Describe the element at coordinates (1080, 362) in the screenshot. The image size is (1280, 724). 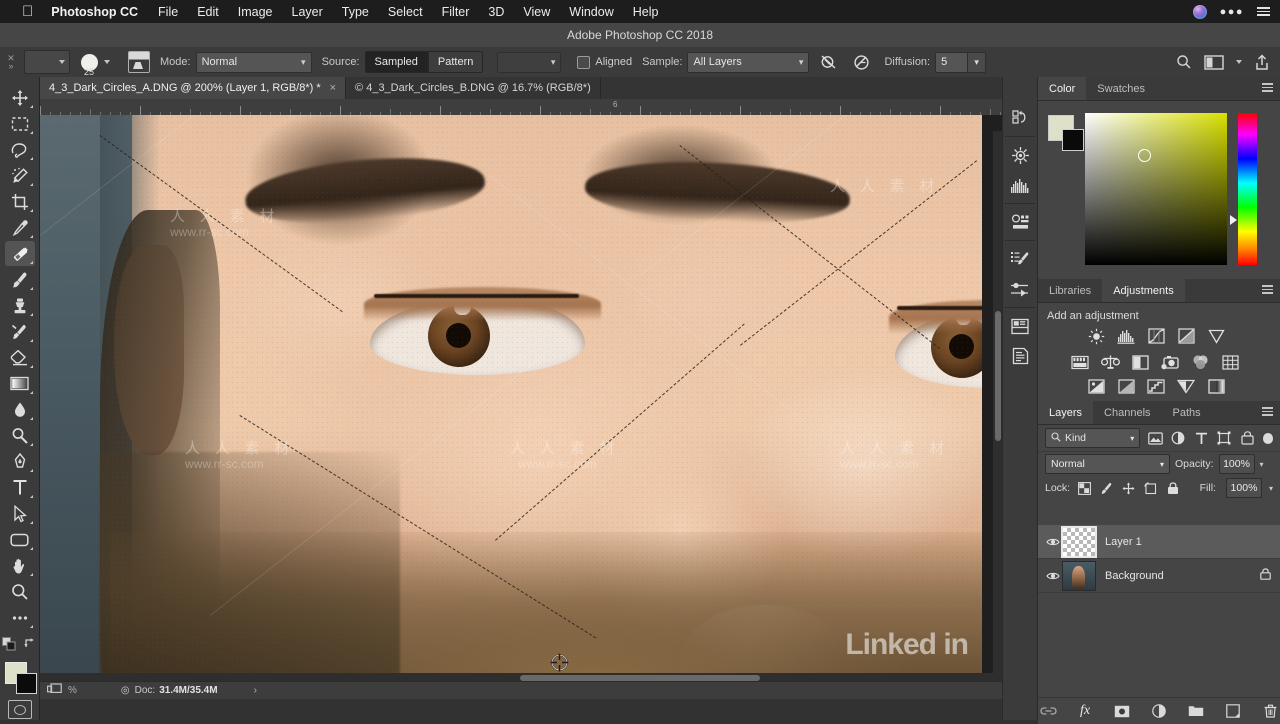
I see `hue-saturation-icon` at that location.